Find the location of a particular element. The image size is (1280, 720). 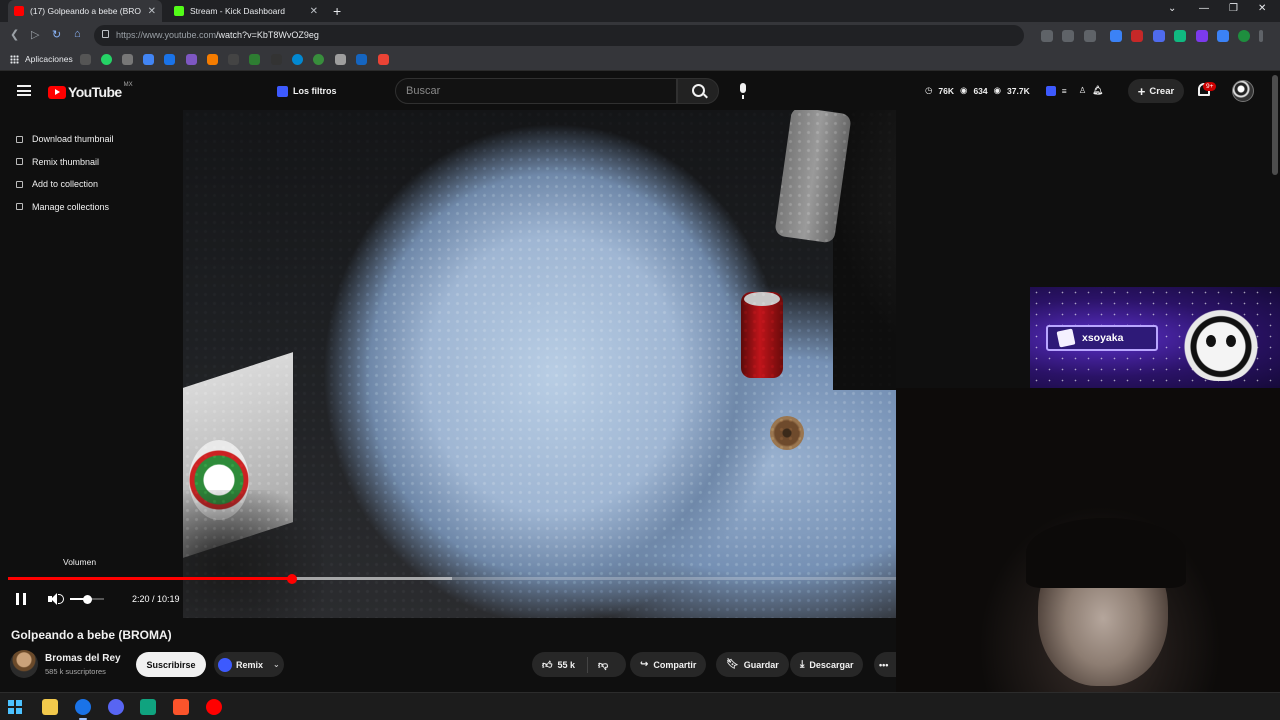

scrollbar-thumb is located at coordinates (1275, 125).